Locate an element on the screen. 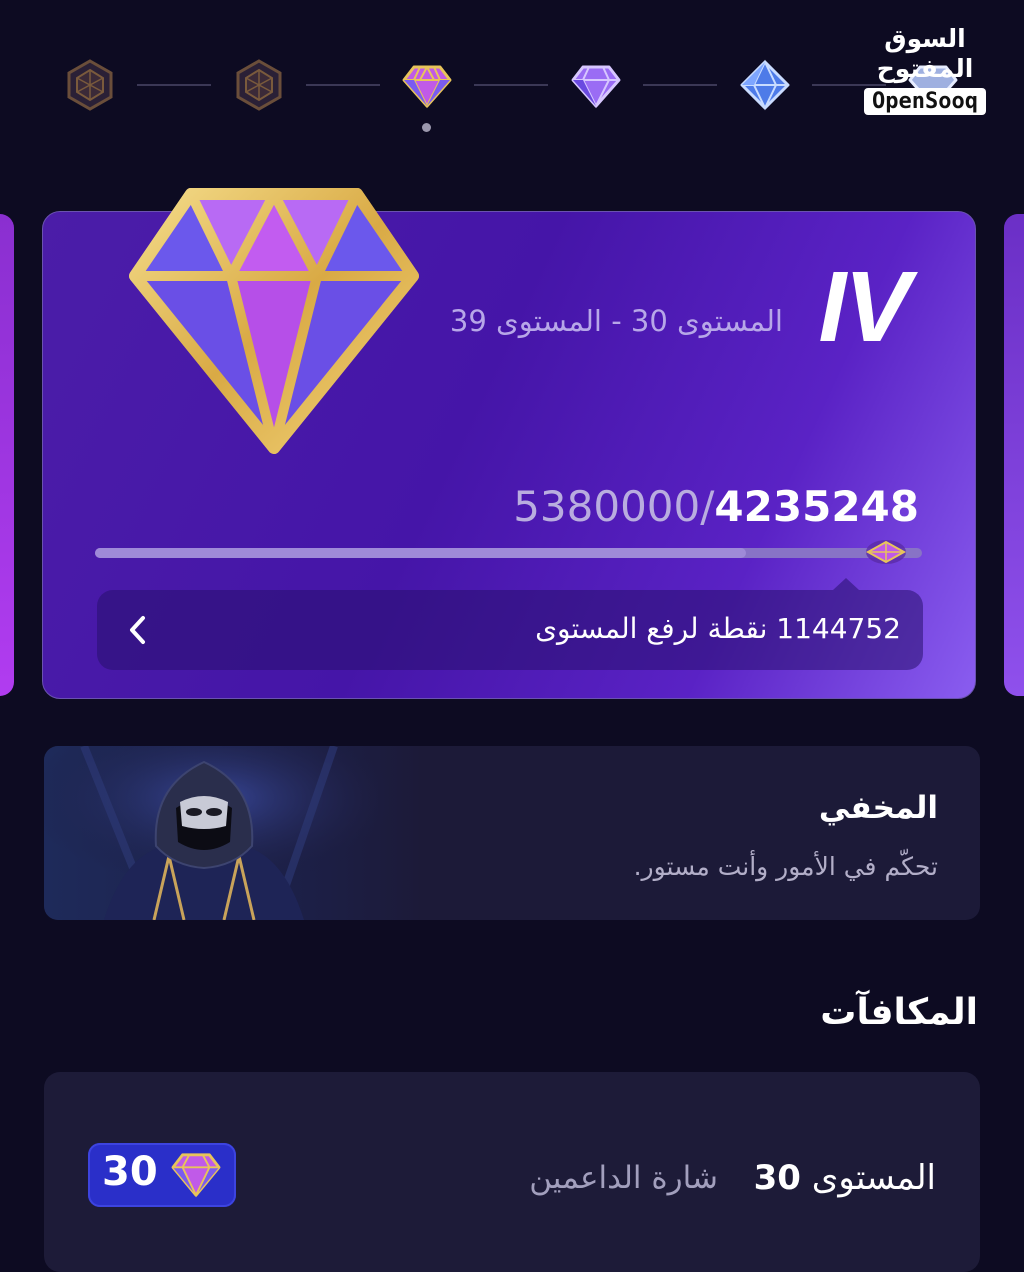 This screenshot has height=1272, width=1024. masked-hooded-figure is located at coordinates (234, 833).